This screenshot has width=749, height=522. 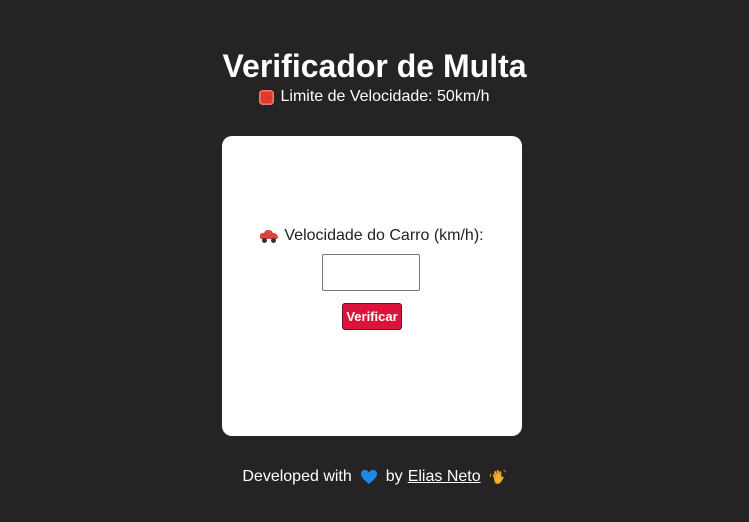 What do you see at coordinates (444, 477) in the screenshot?
I see `author-link: Elias Neto` at bounding box center [444, 477].